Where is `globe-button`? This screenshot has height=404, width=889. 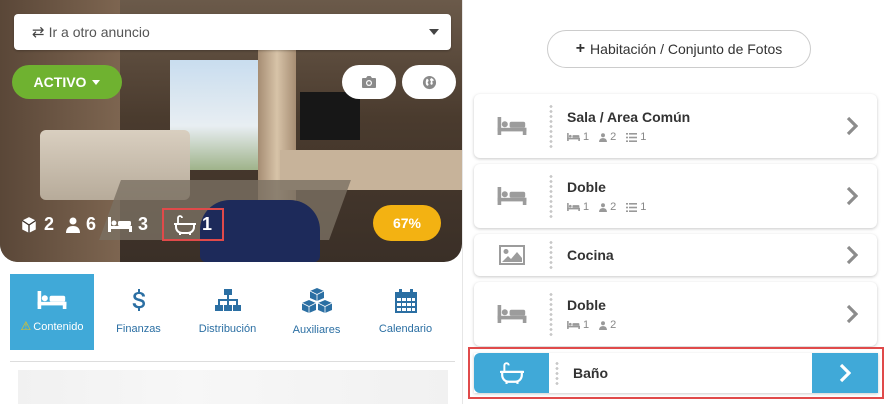
globe-button is located at coordinates (429, 82).